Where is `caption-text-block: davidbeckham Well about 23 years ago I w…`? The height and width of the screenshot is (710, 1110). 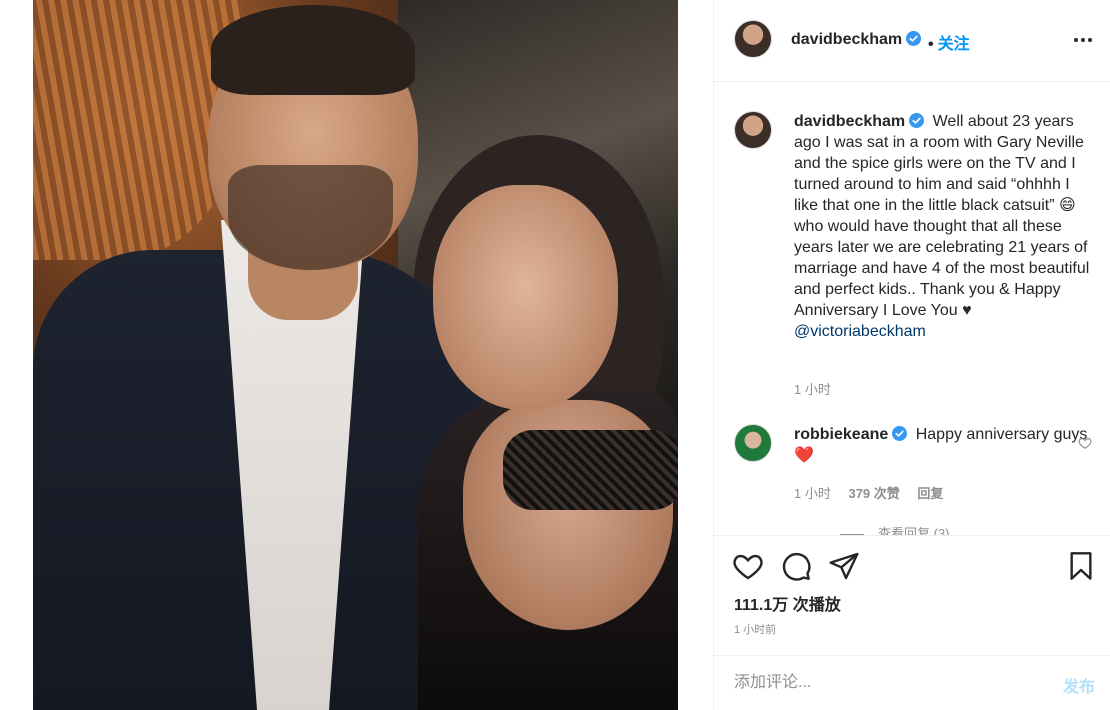
caption-text-block: davidbeckham Well about 23 years ago I w… is located at coordinates (944, 226).